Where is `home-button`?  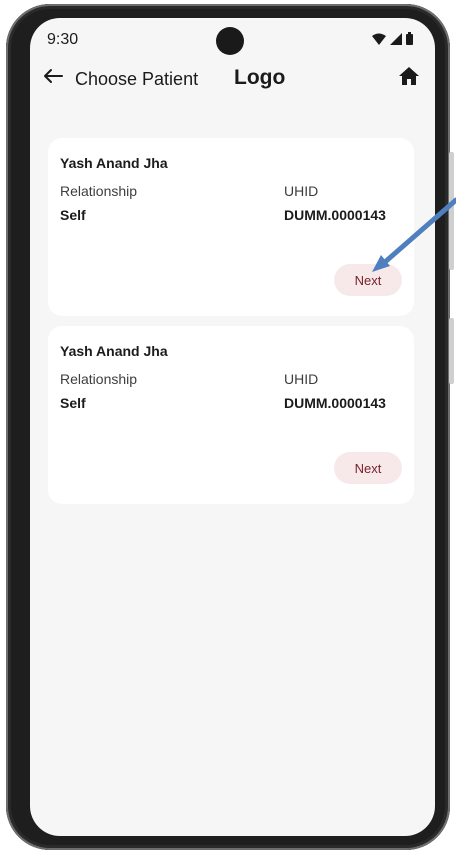
home-button is located at coordinates (409, 78).